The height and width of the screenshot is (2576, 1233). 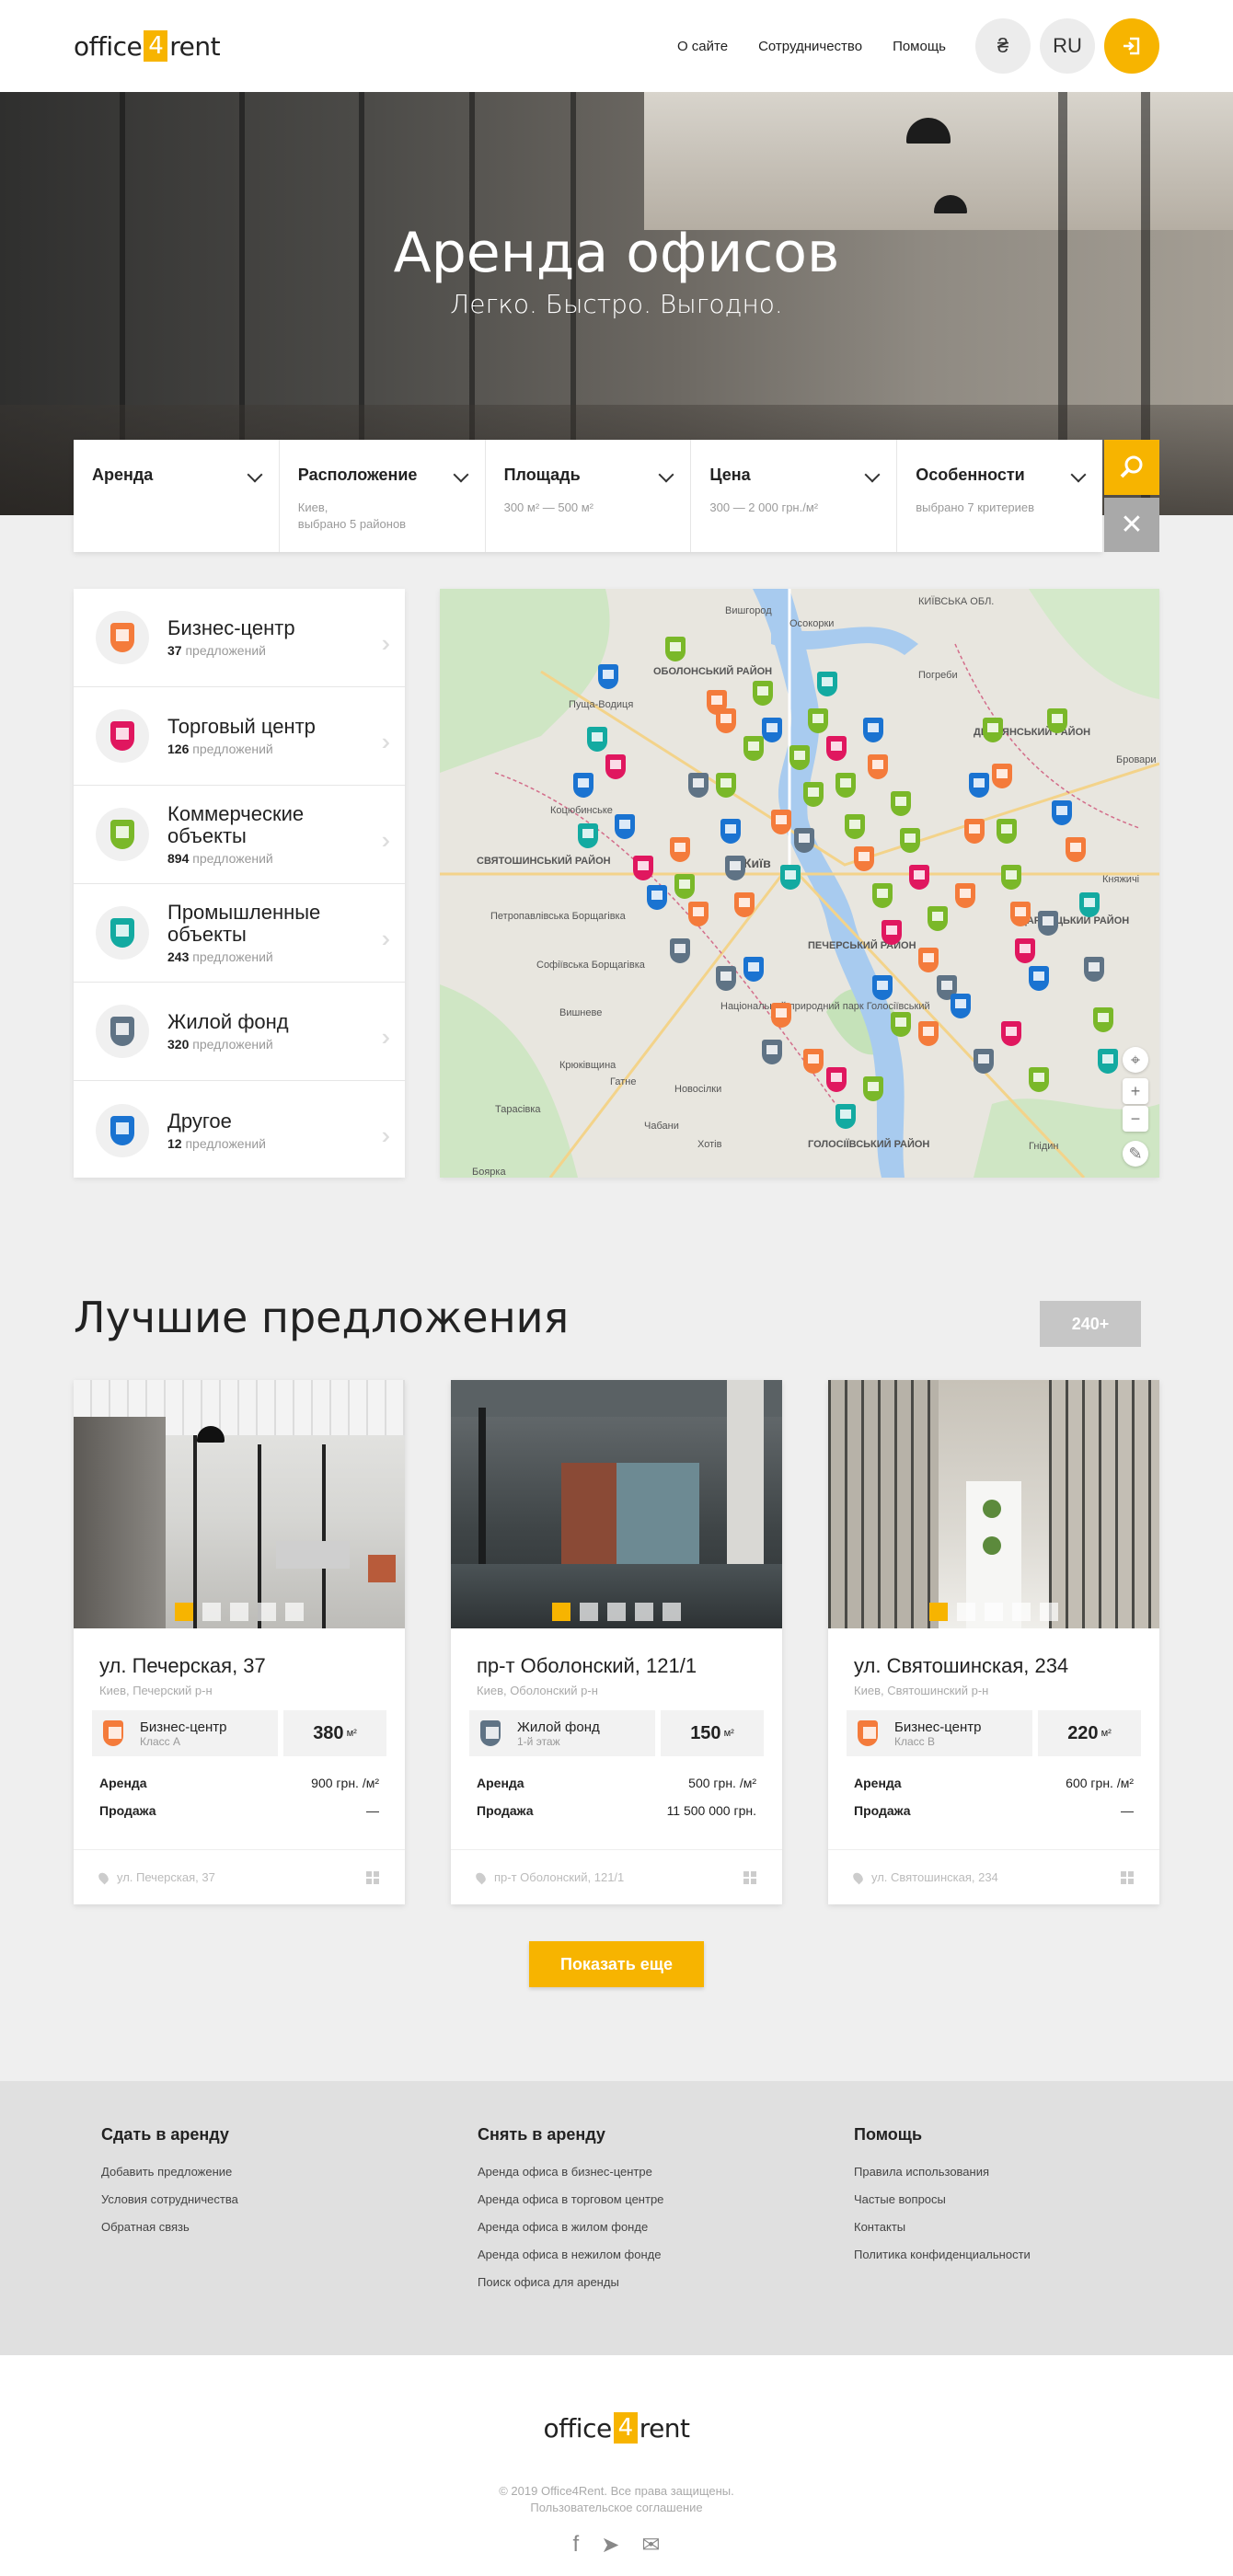 What do you see at coordinates (240, 1032) in the screenshot?
I see `category-residential: Жилой фонд 320 предложений ››` at bounding box center [240, 1032].